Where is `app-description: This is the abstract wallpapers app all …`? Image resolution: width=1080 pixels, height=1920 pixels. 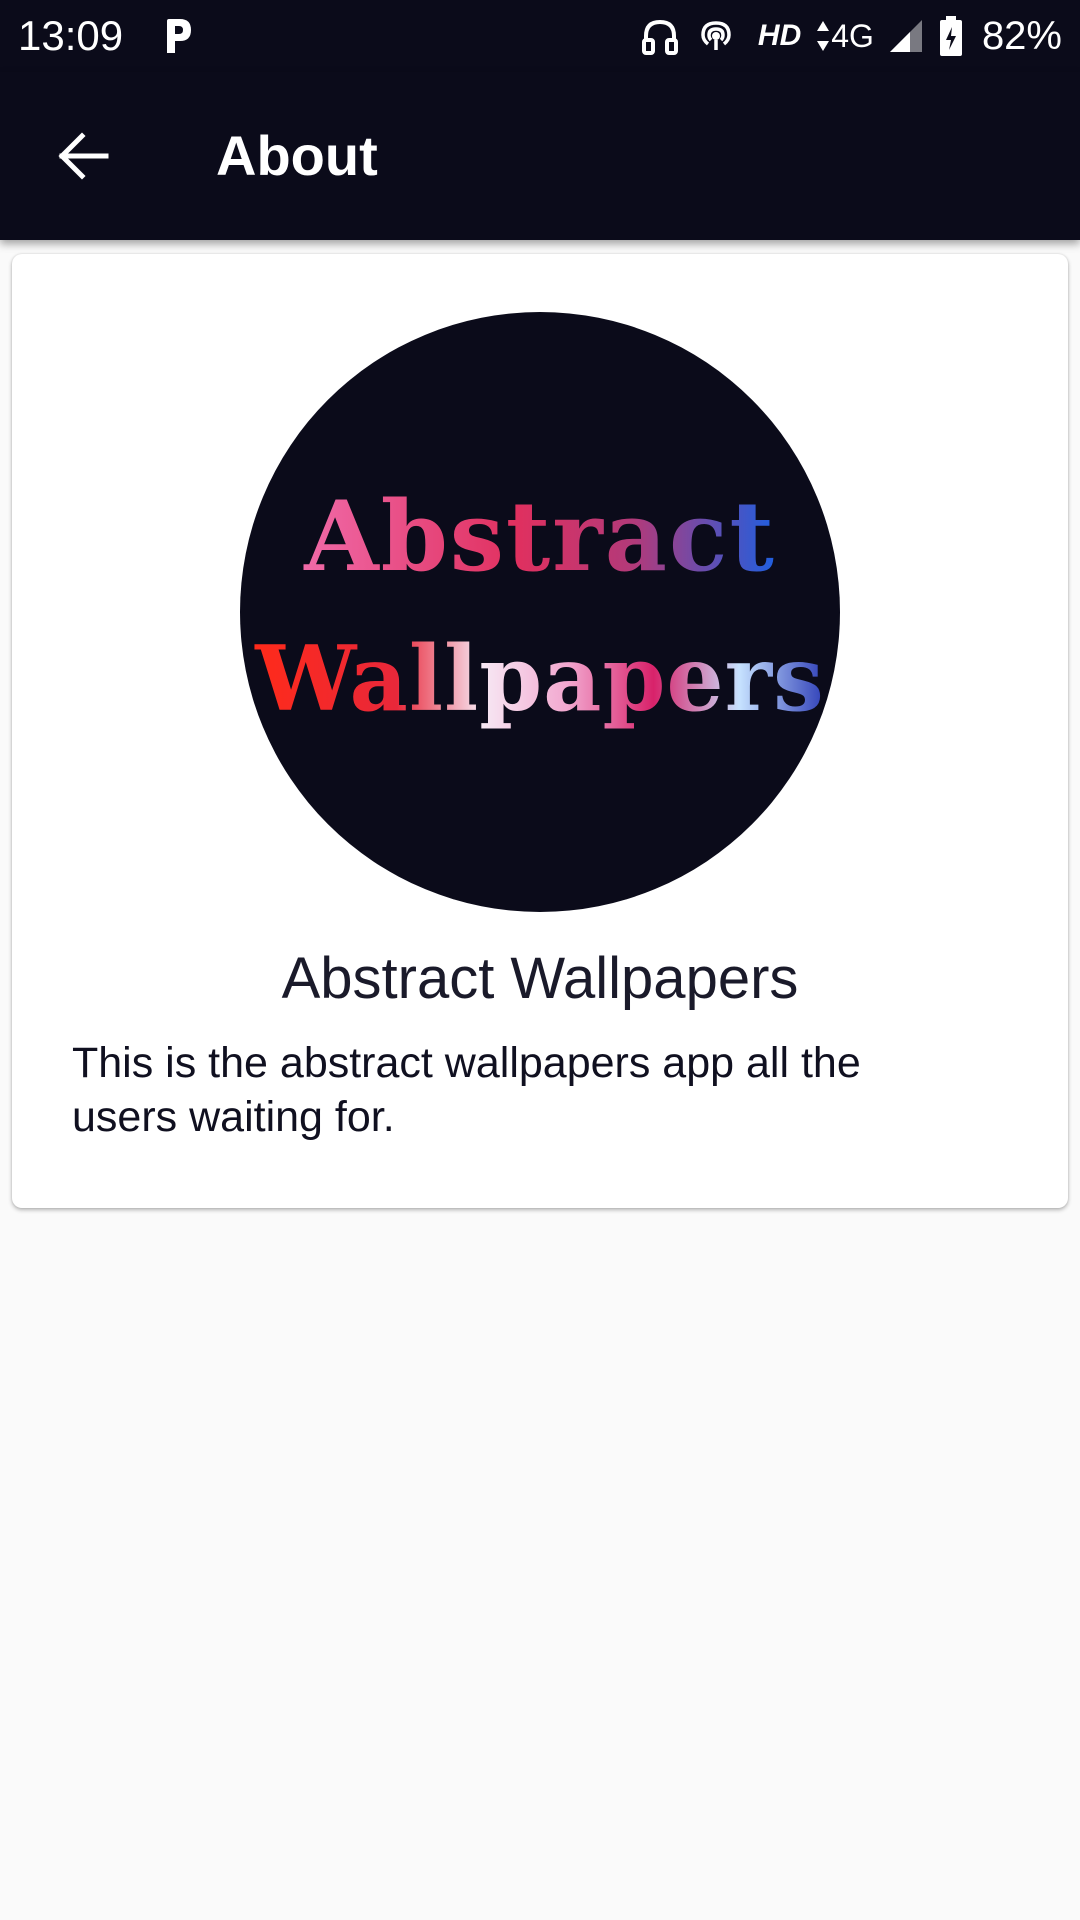
app-description: This is the abstract wallpapers app all … is located at coordinates (466, 1090).